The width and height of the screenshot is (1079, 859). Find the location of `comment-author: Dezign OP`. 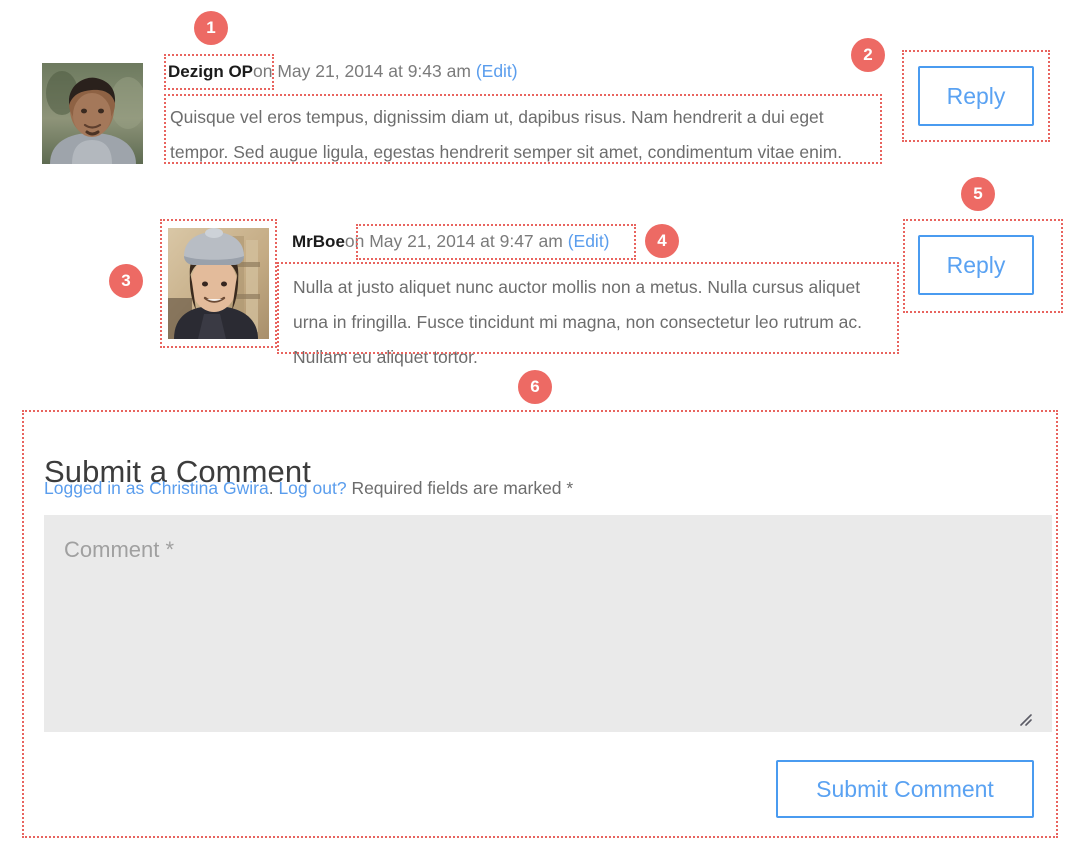

comment-author: Dezign OP is located at coordinates (211, 71).